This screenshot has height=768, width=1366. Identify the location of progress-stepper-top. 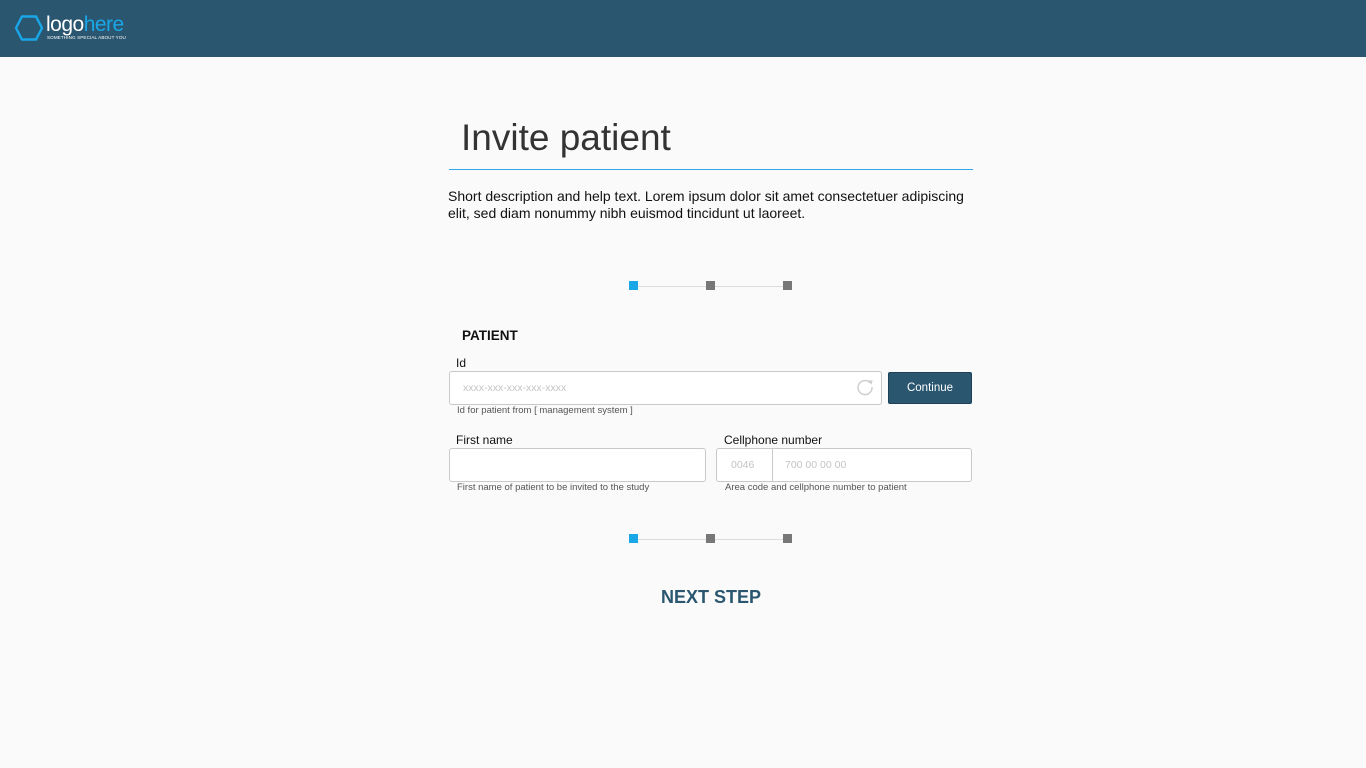
(711, 286).